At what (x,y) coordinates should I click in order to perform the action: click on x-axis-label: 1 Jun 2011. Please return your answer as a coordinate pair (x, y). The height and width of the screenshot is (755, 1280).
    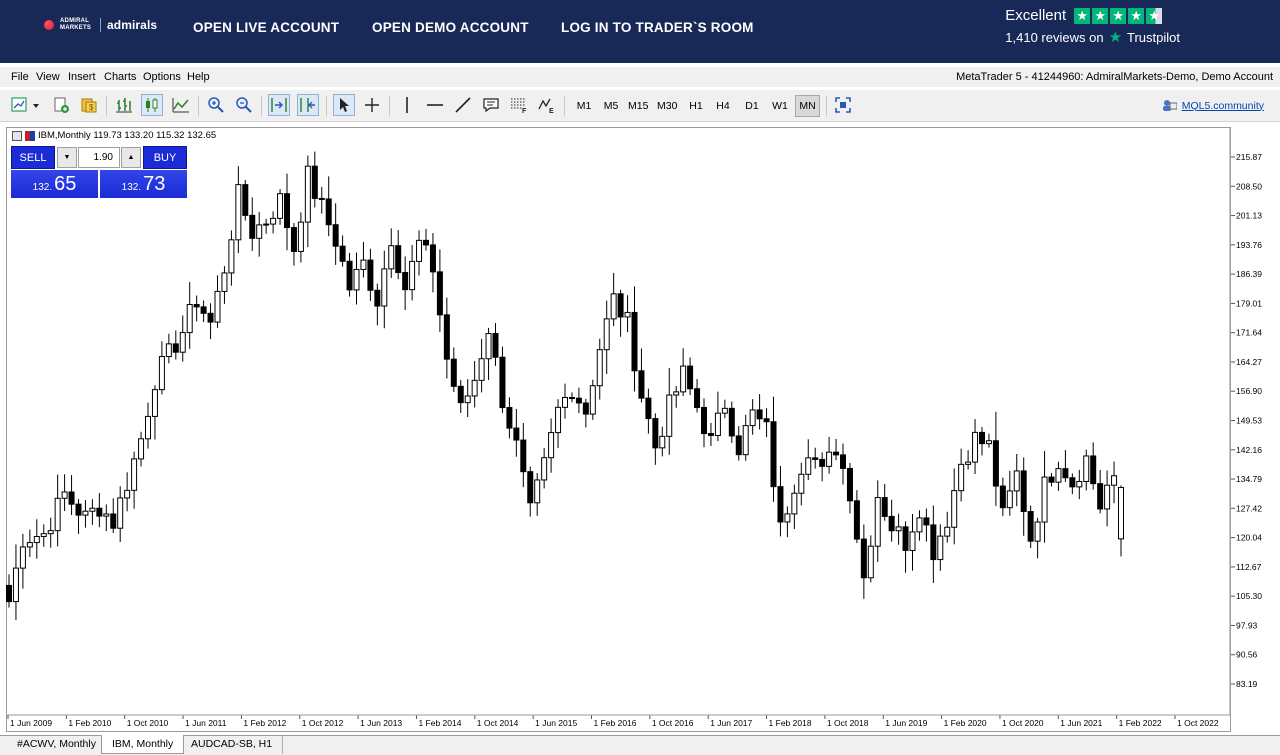
    Looking at the image, I should click on (206, 723).